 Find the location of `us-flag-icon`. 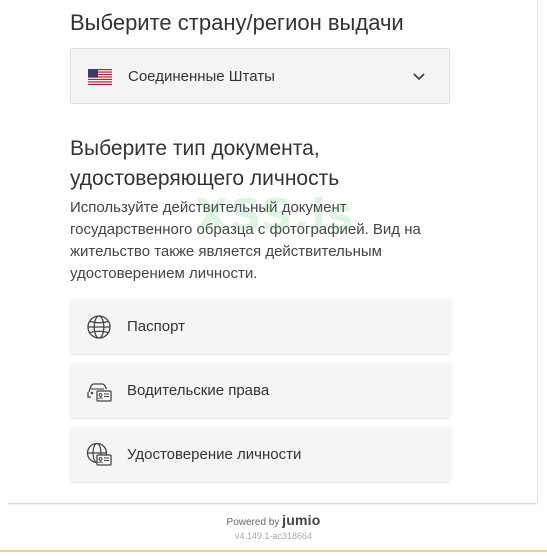

us-flag-icon is located at coordinates (100, 77).